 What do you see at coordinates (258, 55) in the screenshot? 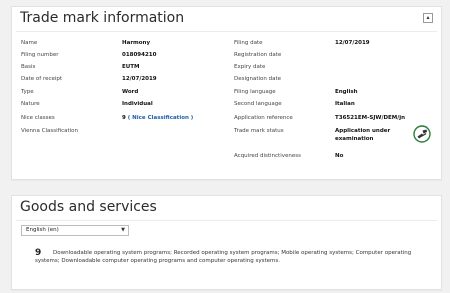
I see `label-registration-date: Registration date` at bounding box center [258, 55].